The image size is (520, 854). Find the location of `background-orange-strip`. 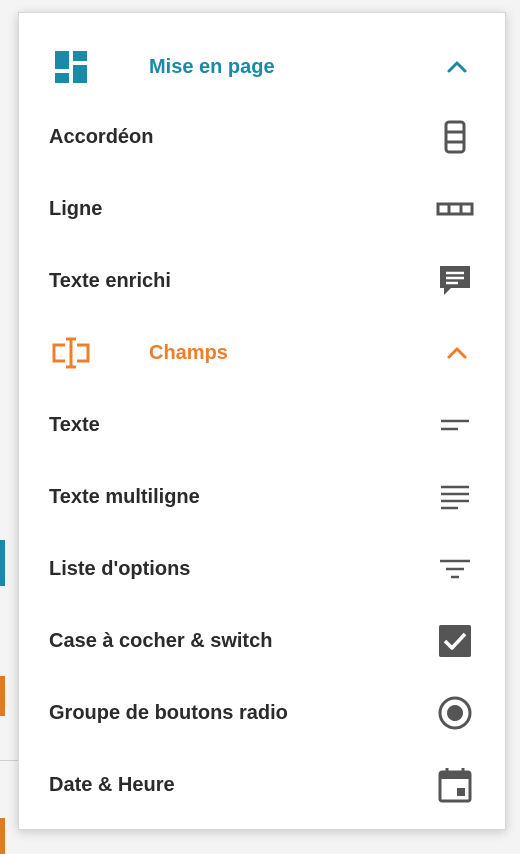

background-orange-strip is located at coordinates (2, 696).